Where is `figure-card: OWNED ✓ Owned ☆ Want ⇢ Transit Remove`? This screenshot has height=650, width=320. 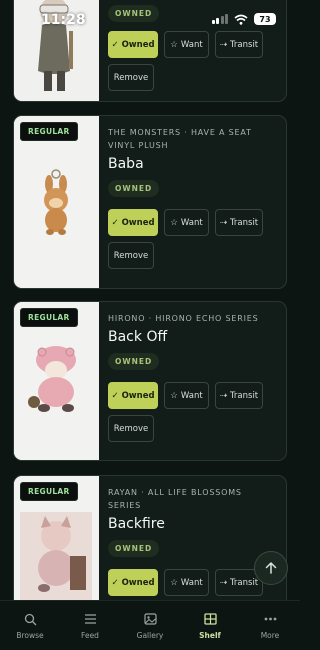 figure-card: OWNED ✓ Owned ☆ Want ⇢ Transit Remove is located at coordinates (150, 51).